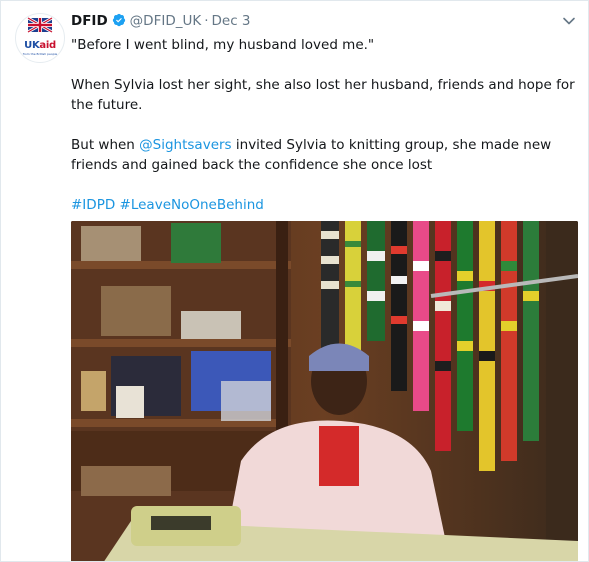 The width and height of the screenshot is (589, 562). I want to click on chevron-down-icon, so click(569, 21).